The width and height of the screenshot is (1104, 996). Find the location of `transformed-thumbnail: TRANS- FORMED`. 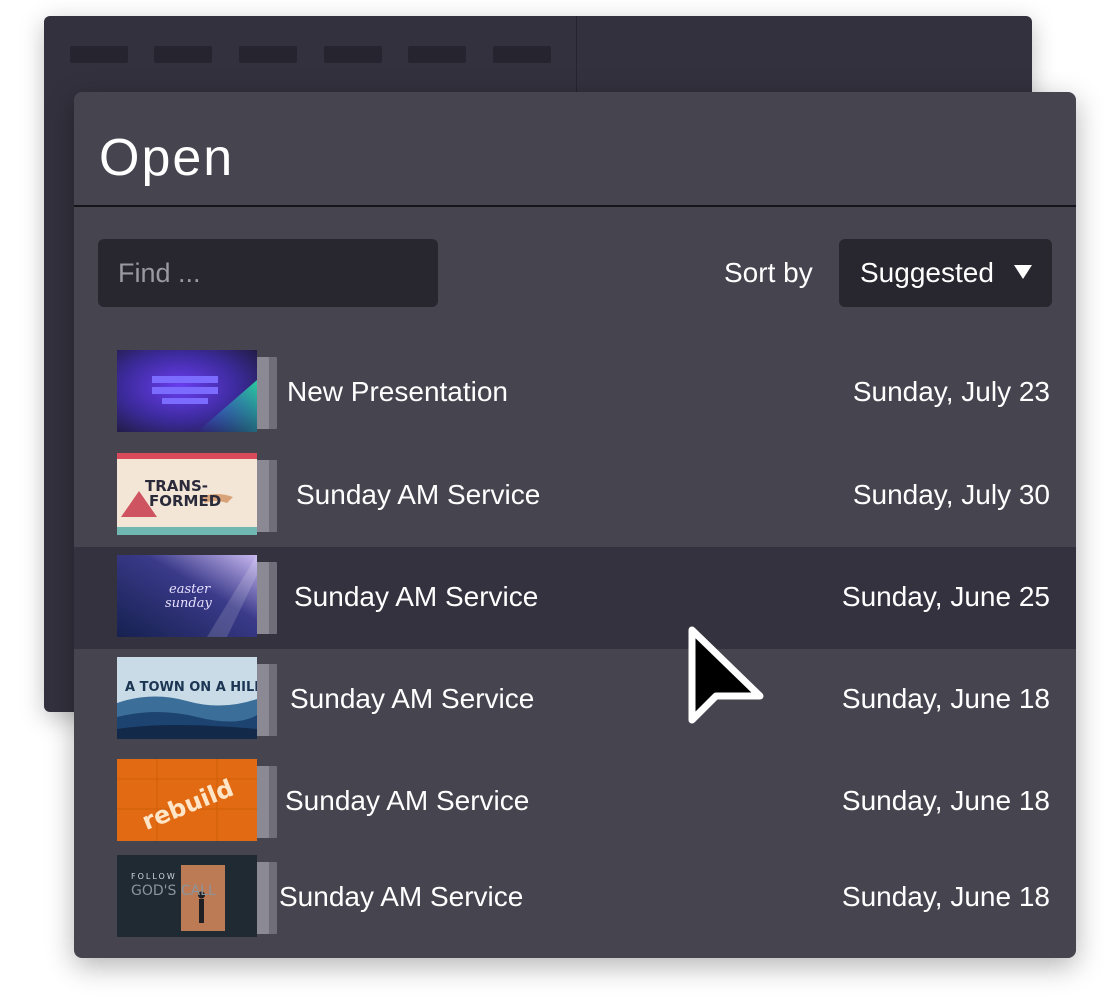

transformed-thumbnail: TRANS- FORMED is located at coordinates (187, 494).